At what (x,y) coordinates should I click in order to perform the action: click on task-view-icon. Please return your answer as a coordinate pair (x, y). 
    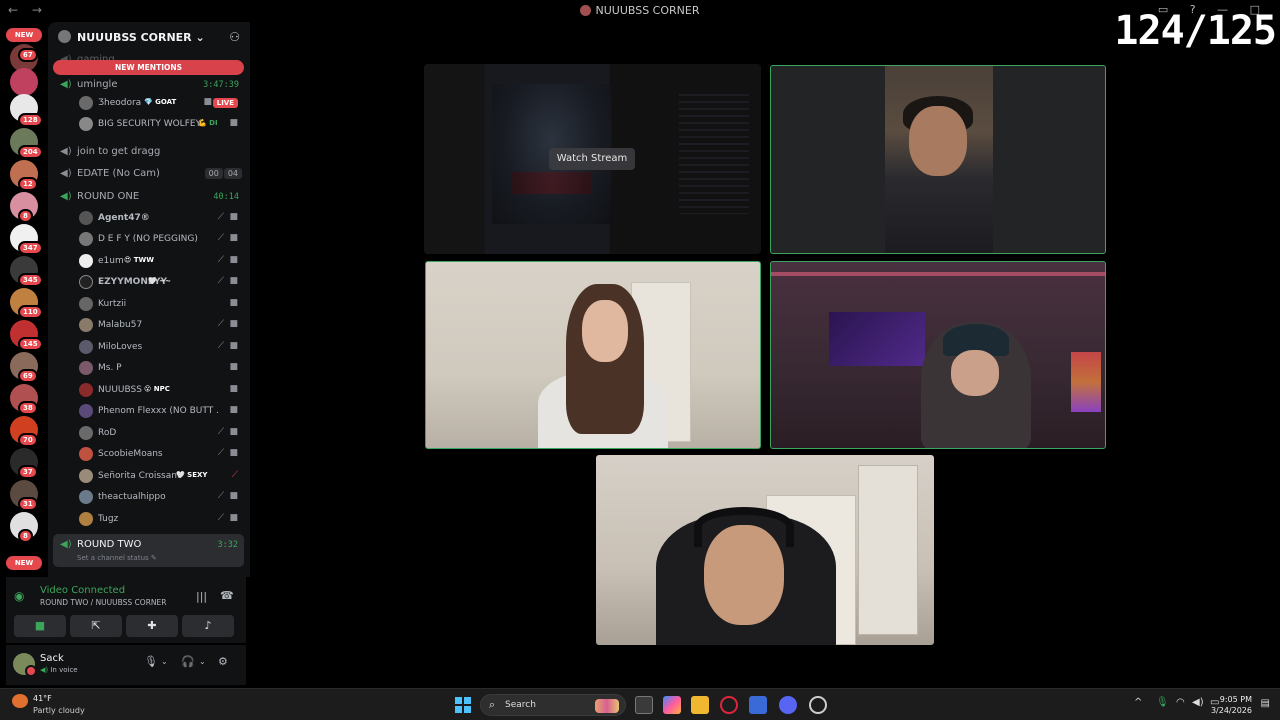
    Looking at the image, I should click on (644, 705).